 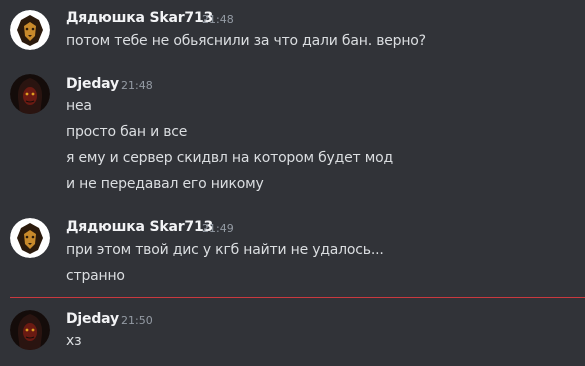 I want to click on message-text: неа, so click(x=79, y=106).